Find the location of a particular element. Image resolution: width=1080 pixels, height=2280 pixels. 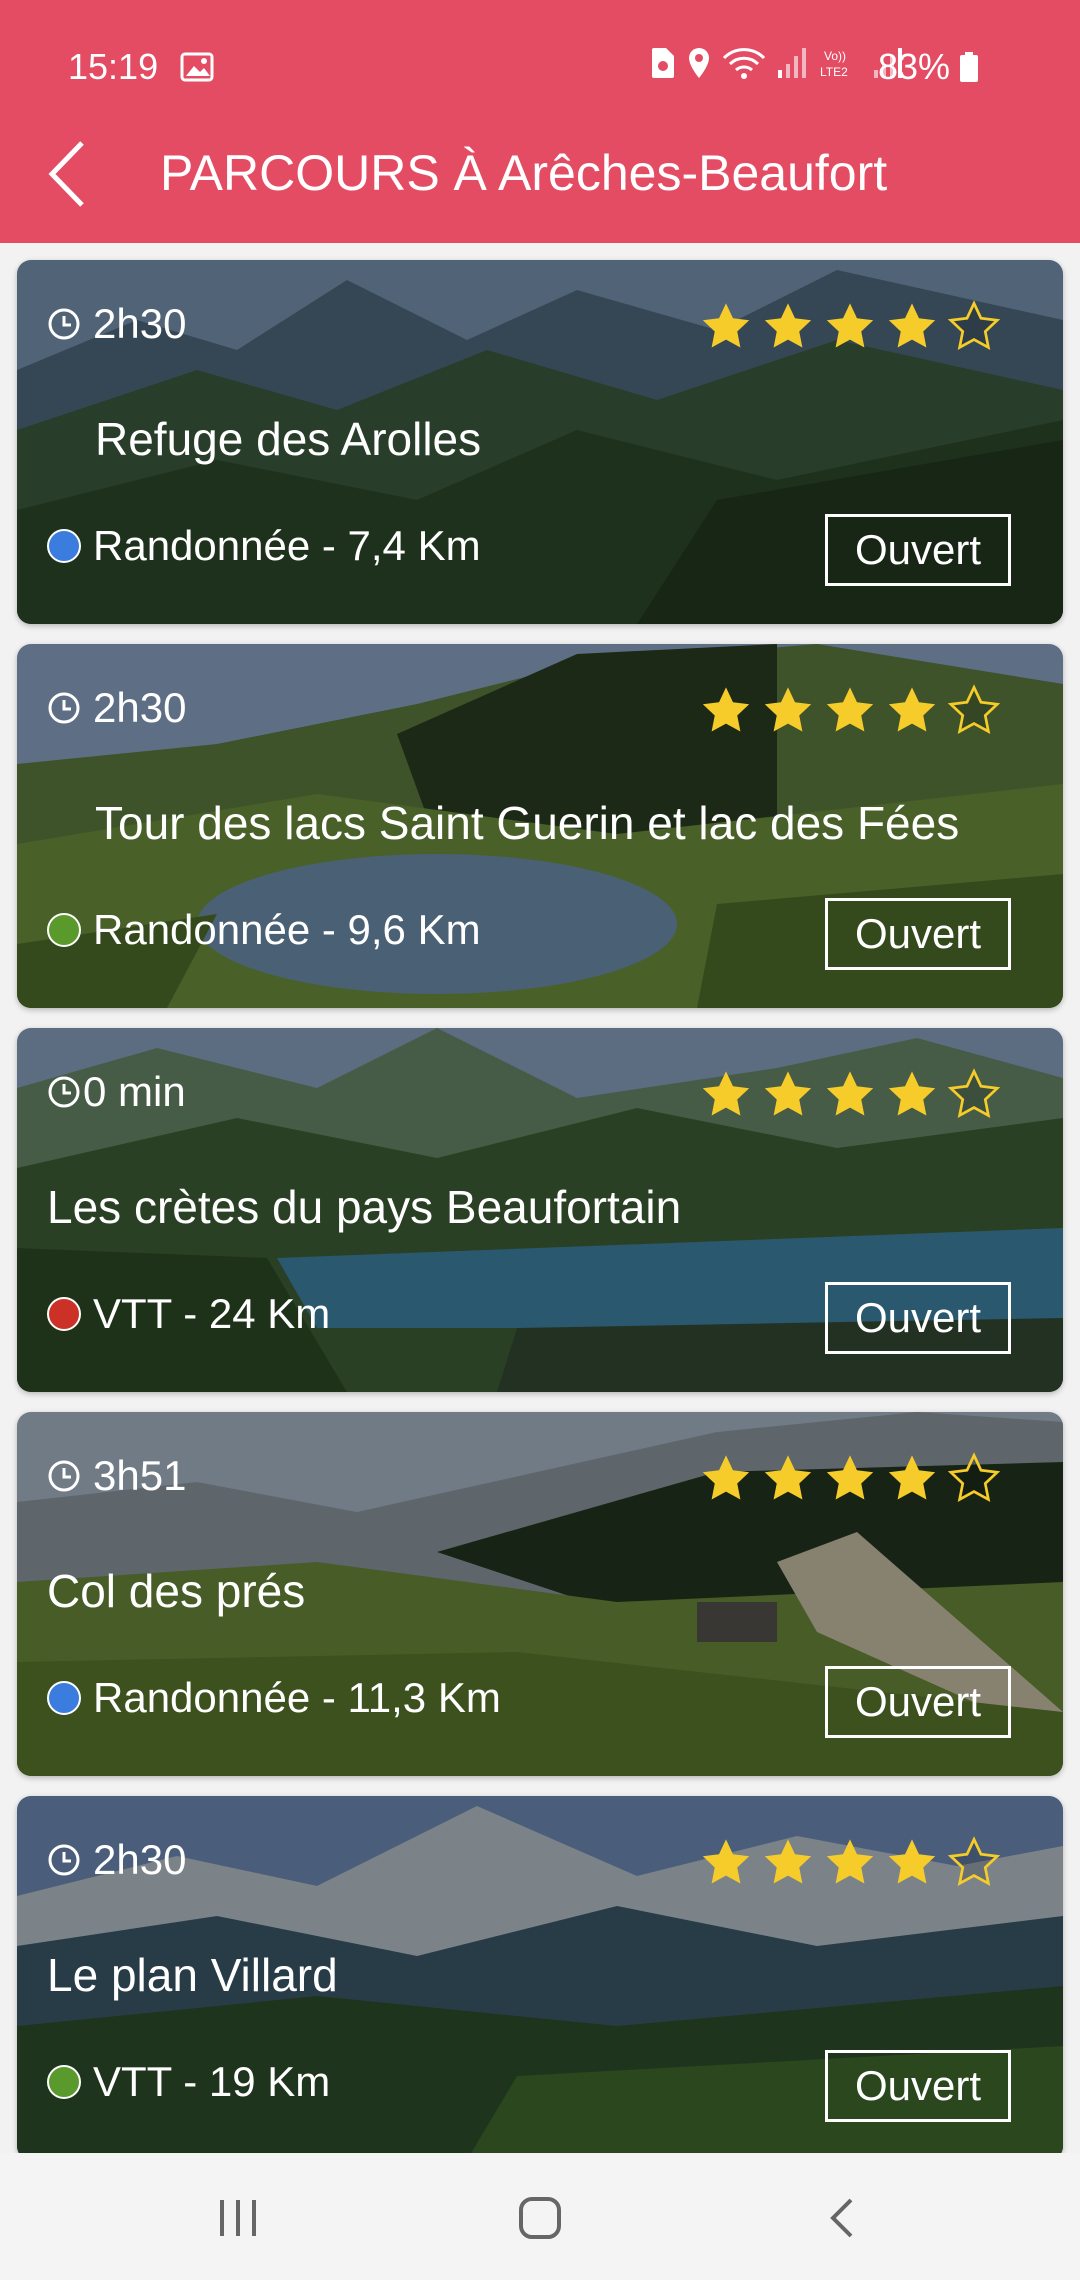

svg-text: LTE2 is located at coordinates (834, 72).